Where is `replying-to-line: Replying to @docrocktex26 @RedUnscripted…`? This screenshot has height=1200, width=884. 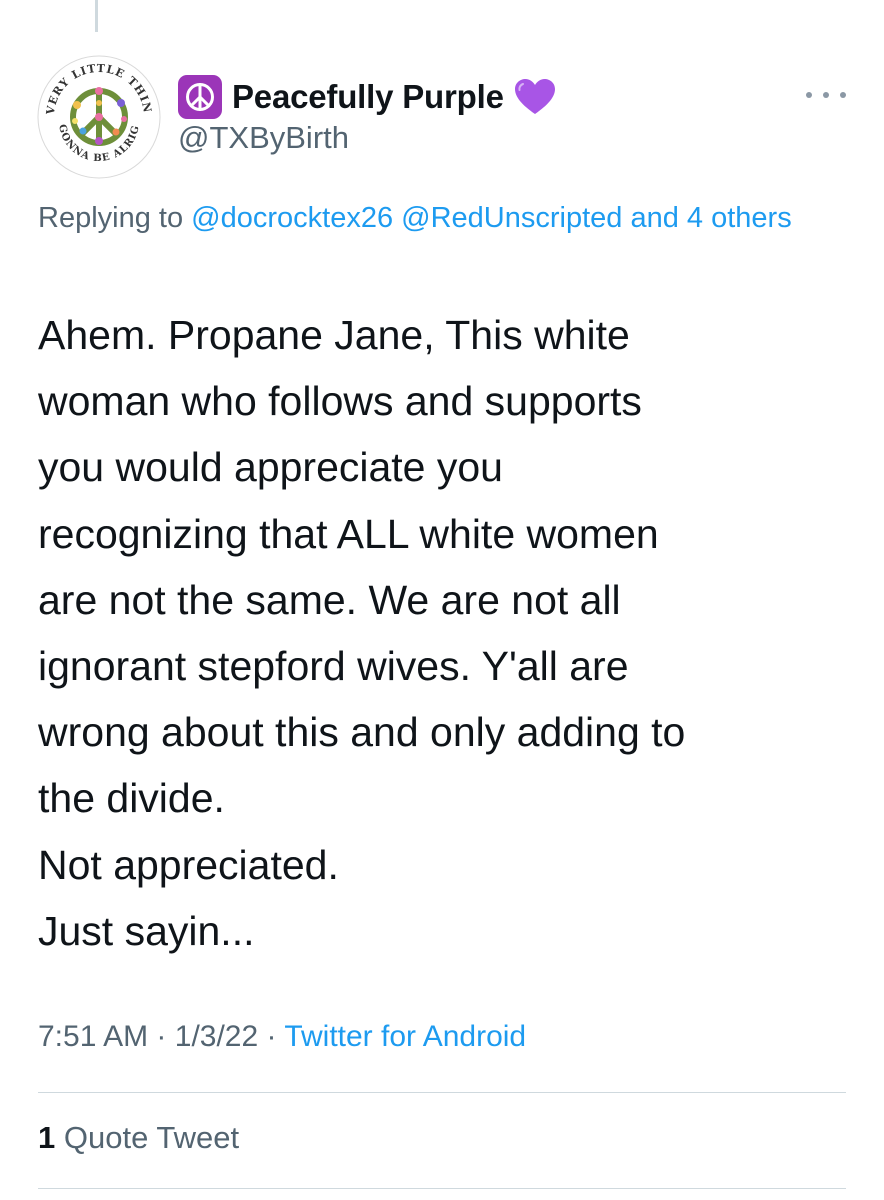 replying-to-line: Replying to @docrocktex26 @RedUnscripted… is located at coordinates (443, 218).